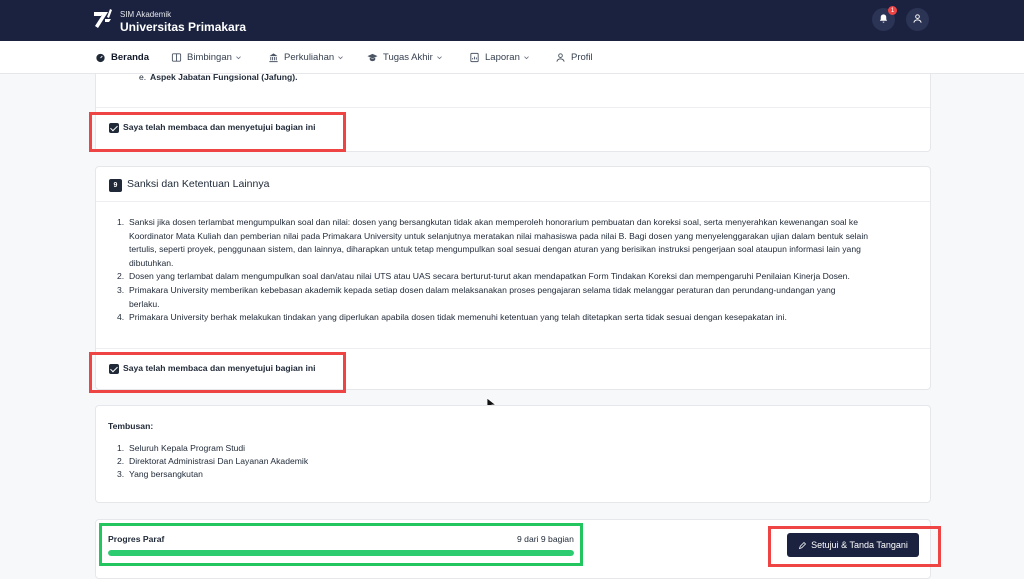 The width and height of the screenshot is (1024, 579). What do you see at coordinates (209, 57) in the screenshot?
I see `nav-label: Bimbingan` at bounding box center [209, 57].